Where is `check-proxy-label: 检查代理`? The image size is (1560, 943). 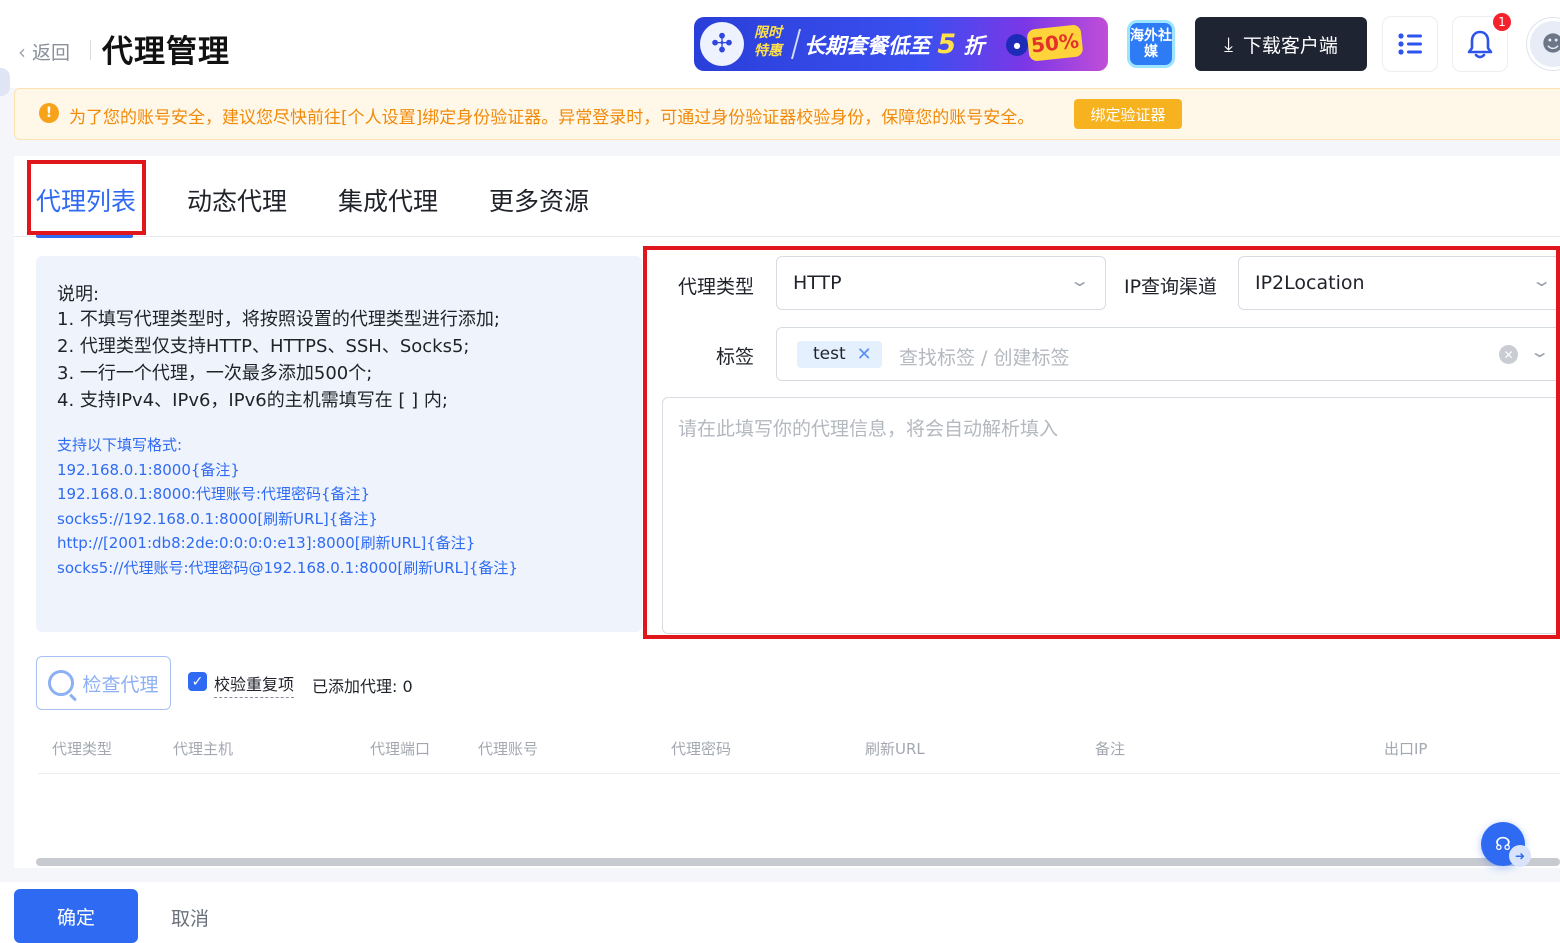
check-proxy-label: 检查代理 is located at coordinates (120, 684).